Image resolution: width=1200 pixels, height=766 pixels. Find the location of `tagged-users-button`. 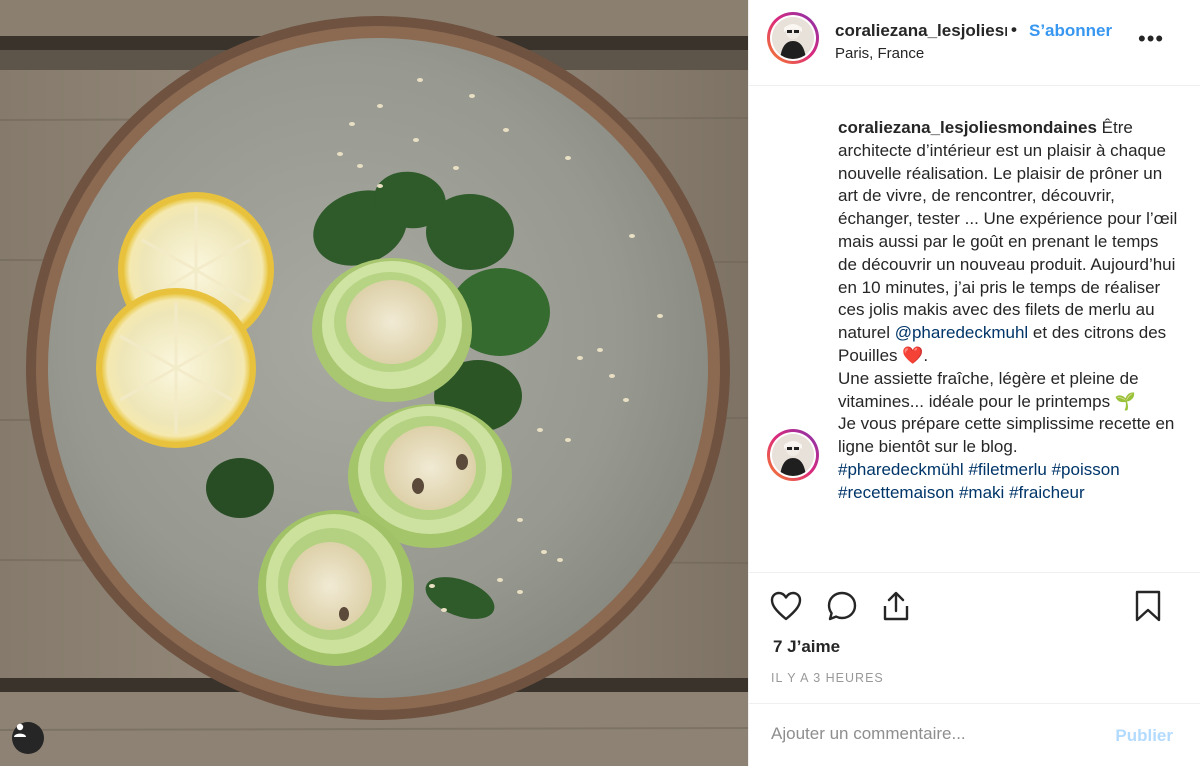

tagged-users-button is located at coordinates (28, 738).